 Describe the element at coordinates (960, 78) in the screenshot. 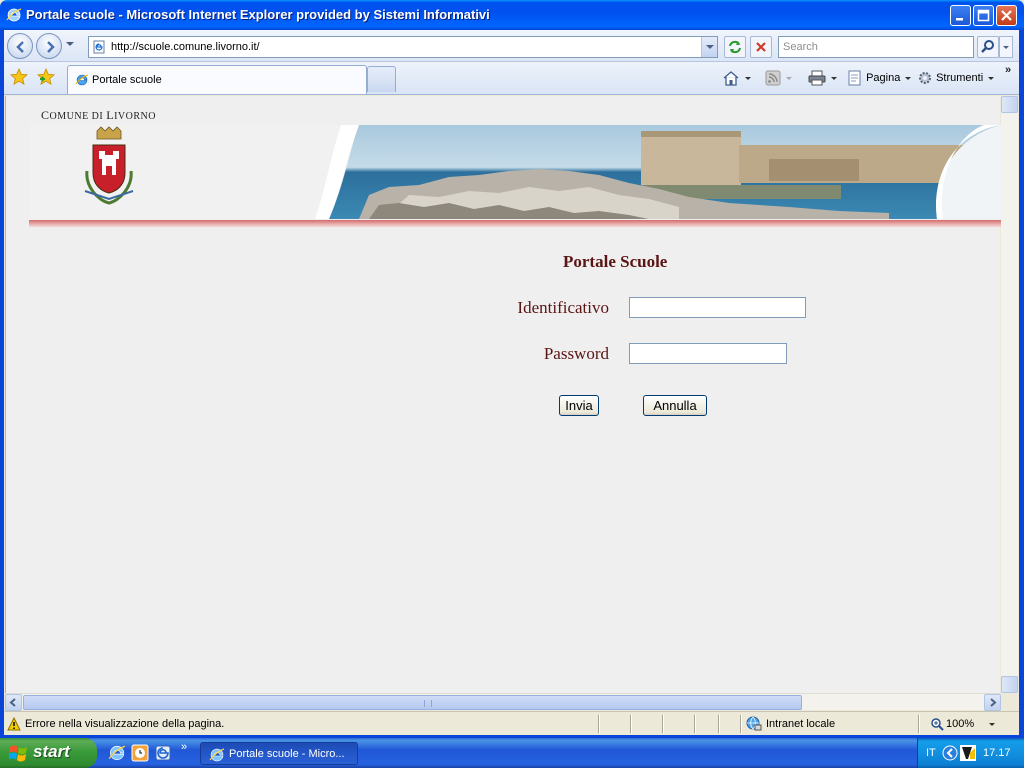

I see `tools-menu-label: Strumenti` at that location.